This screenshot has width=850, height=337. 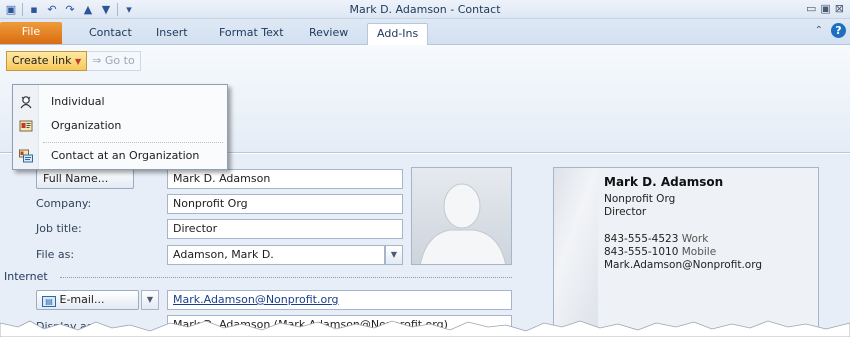 I want to click on contact-at-organization-icon, so click(x=26, y=156).